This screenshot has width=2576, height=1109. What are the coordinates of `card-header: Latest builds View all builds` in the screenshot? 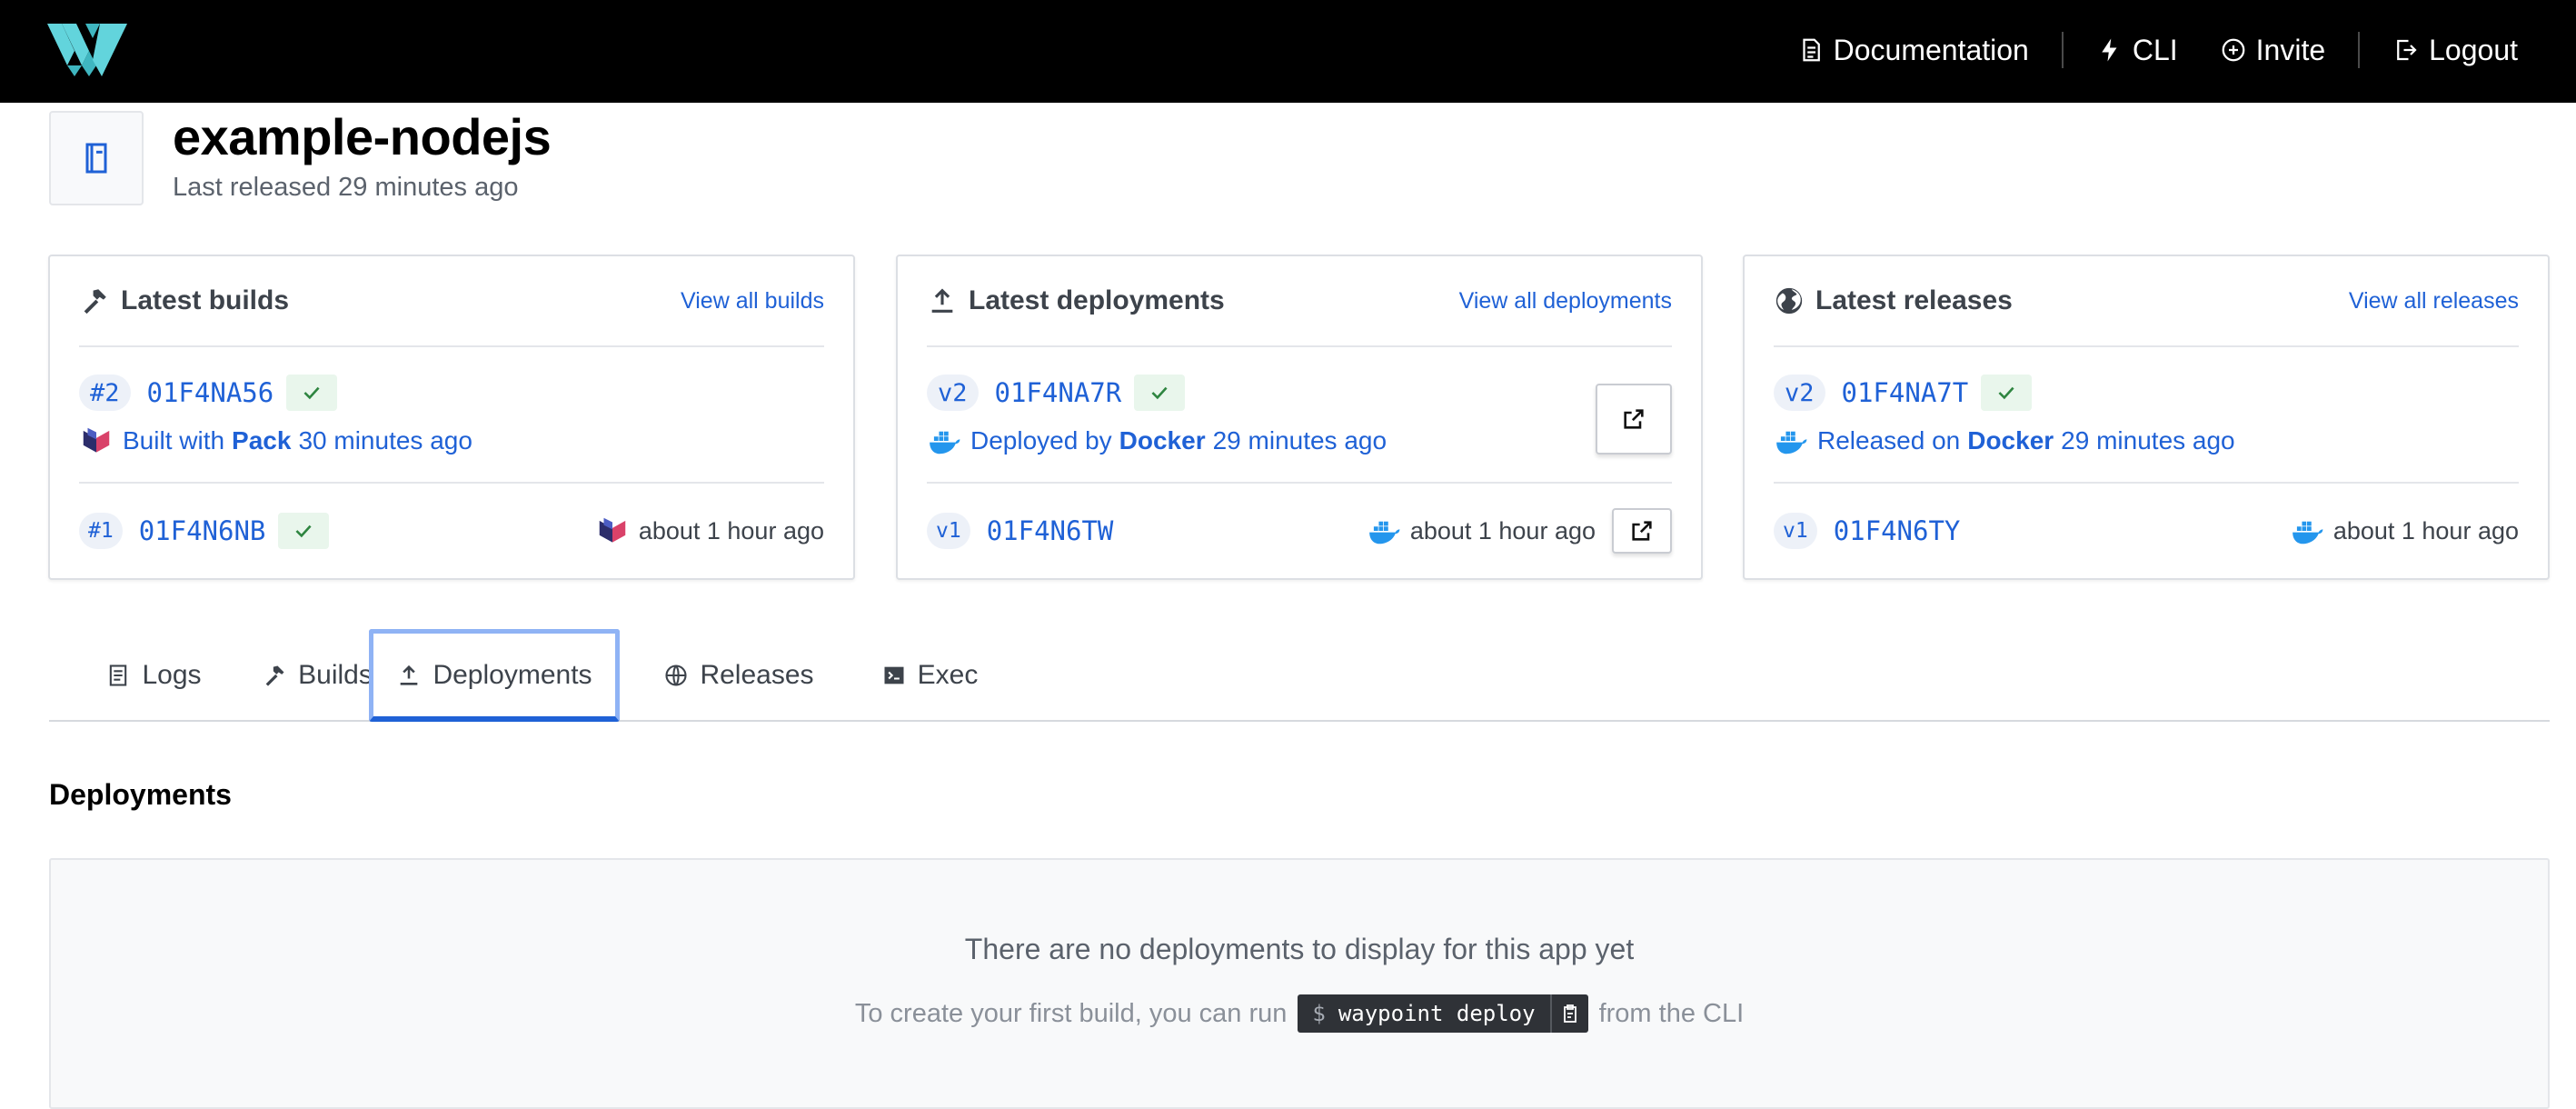 It's located at (451, 301).